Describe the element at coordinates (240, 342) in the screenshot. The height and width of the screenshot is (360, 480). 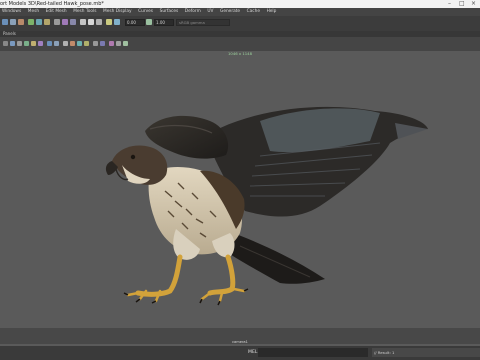
I see `camera-label: camera1` at that location.